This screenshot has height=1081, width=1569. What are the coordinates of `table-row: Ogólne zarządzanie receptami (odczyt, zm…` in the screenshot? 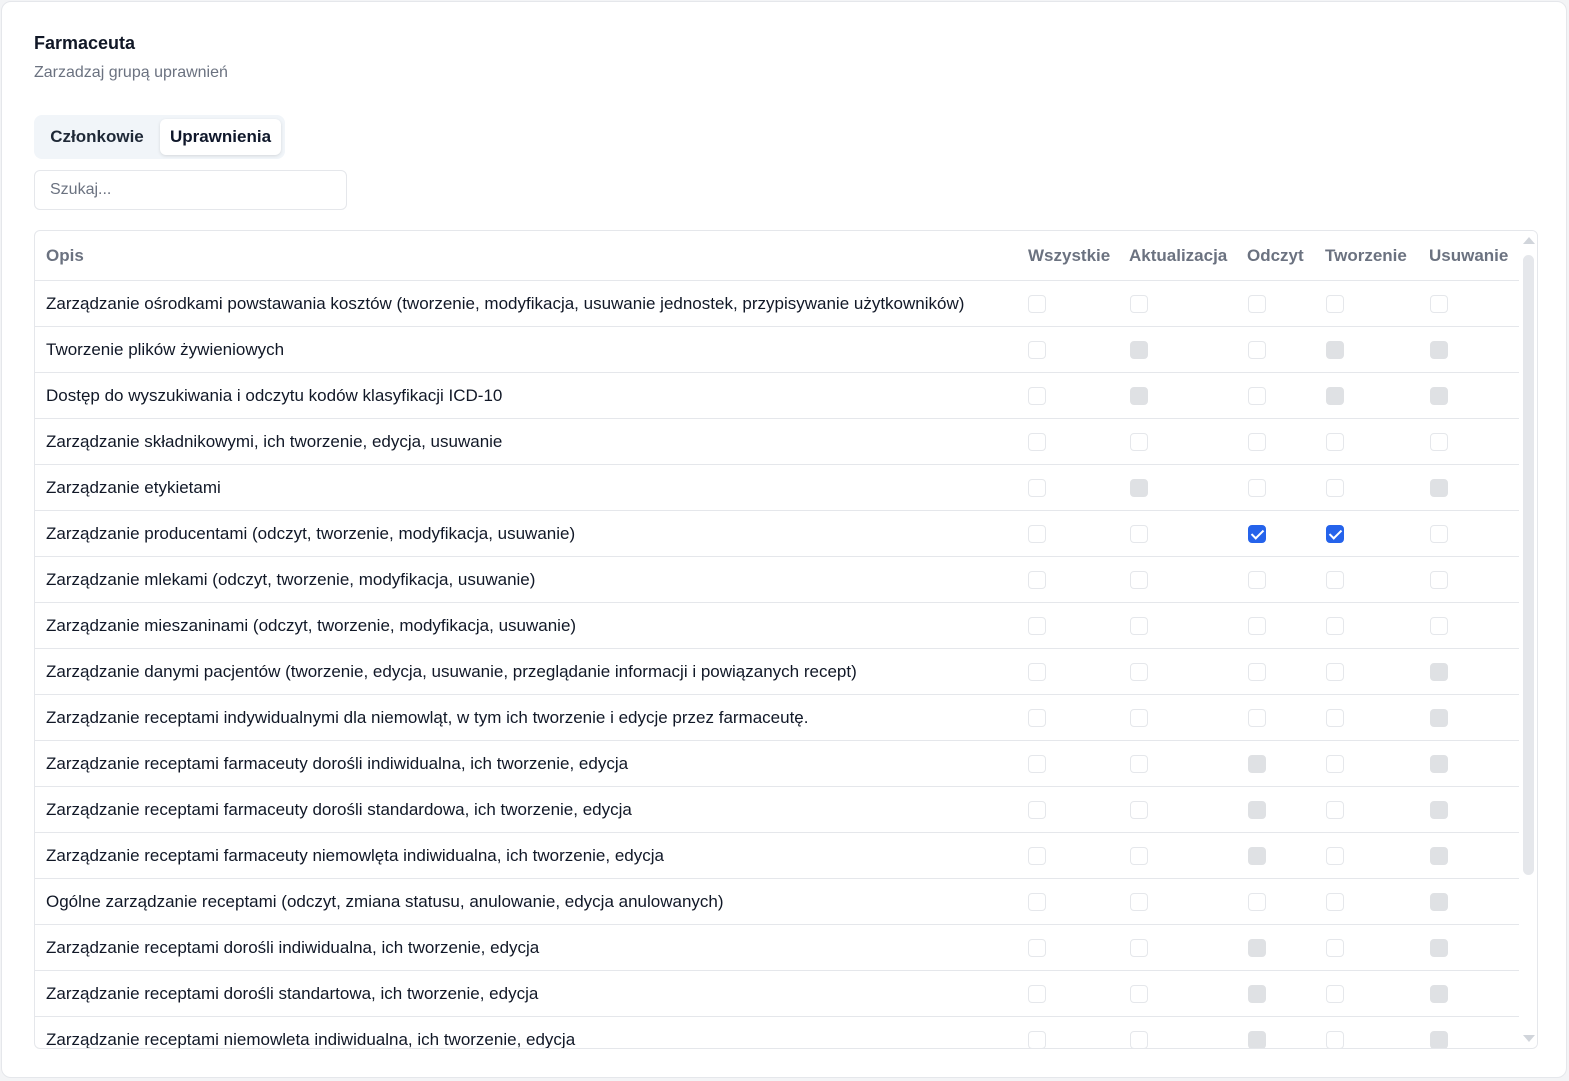 It's located at (777, 902).